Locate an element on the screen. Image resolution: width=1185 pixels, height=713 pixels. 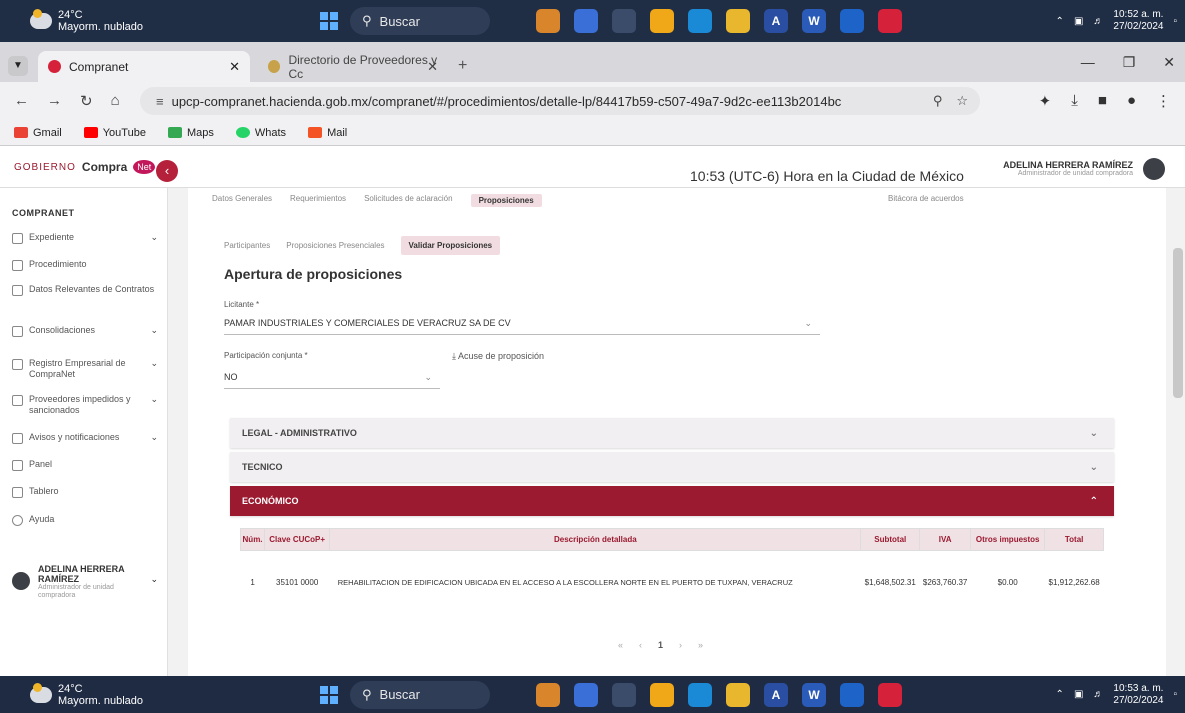
home-icon: ⌂ is located at coordinates (115, 101).